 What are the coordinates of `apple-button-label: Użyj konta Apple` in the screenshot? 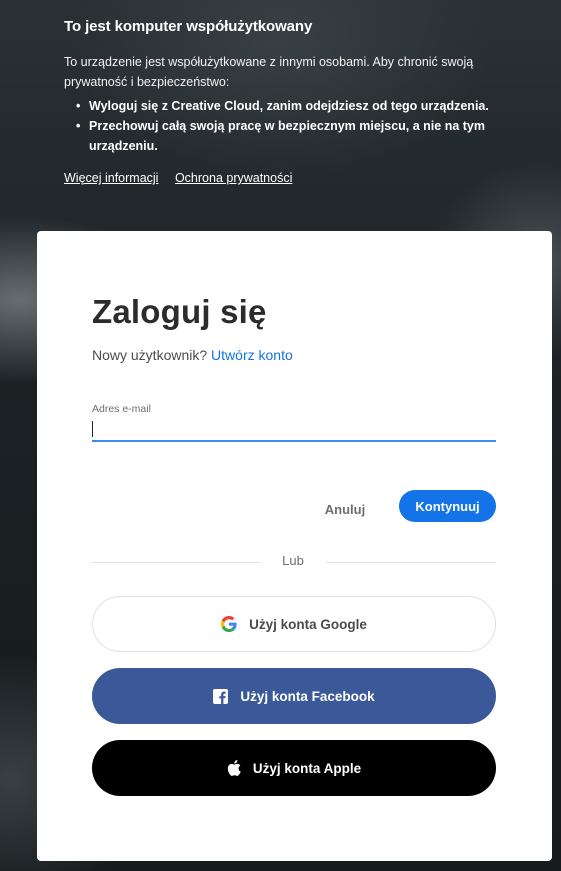 It's located at (307, 768).